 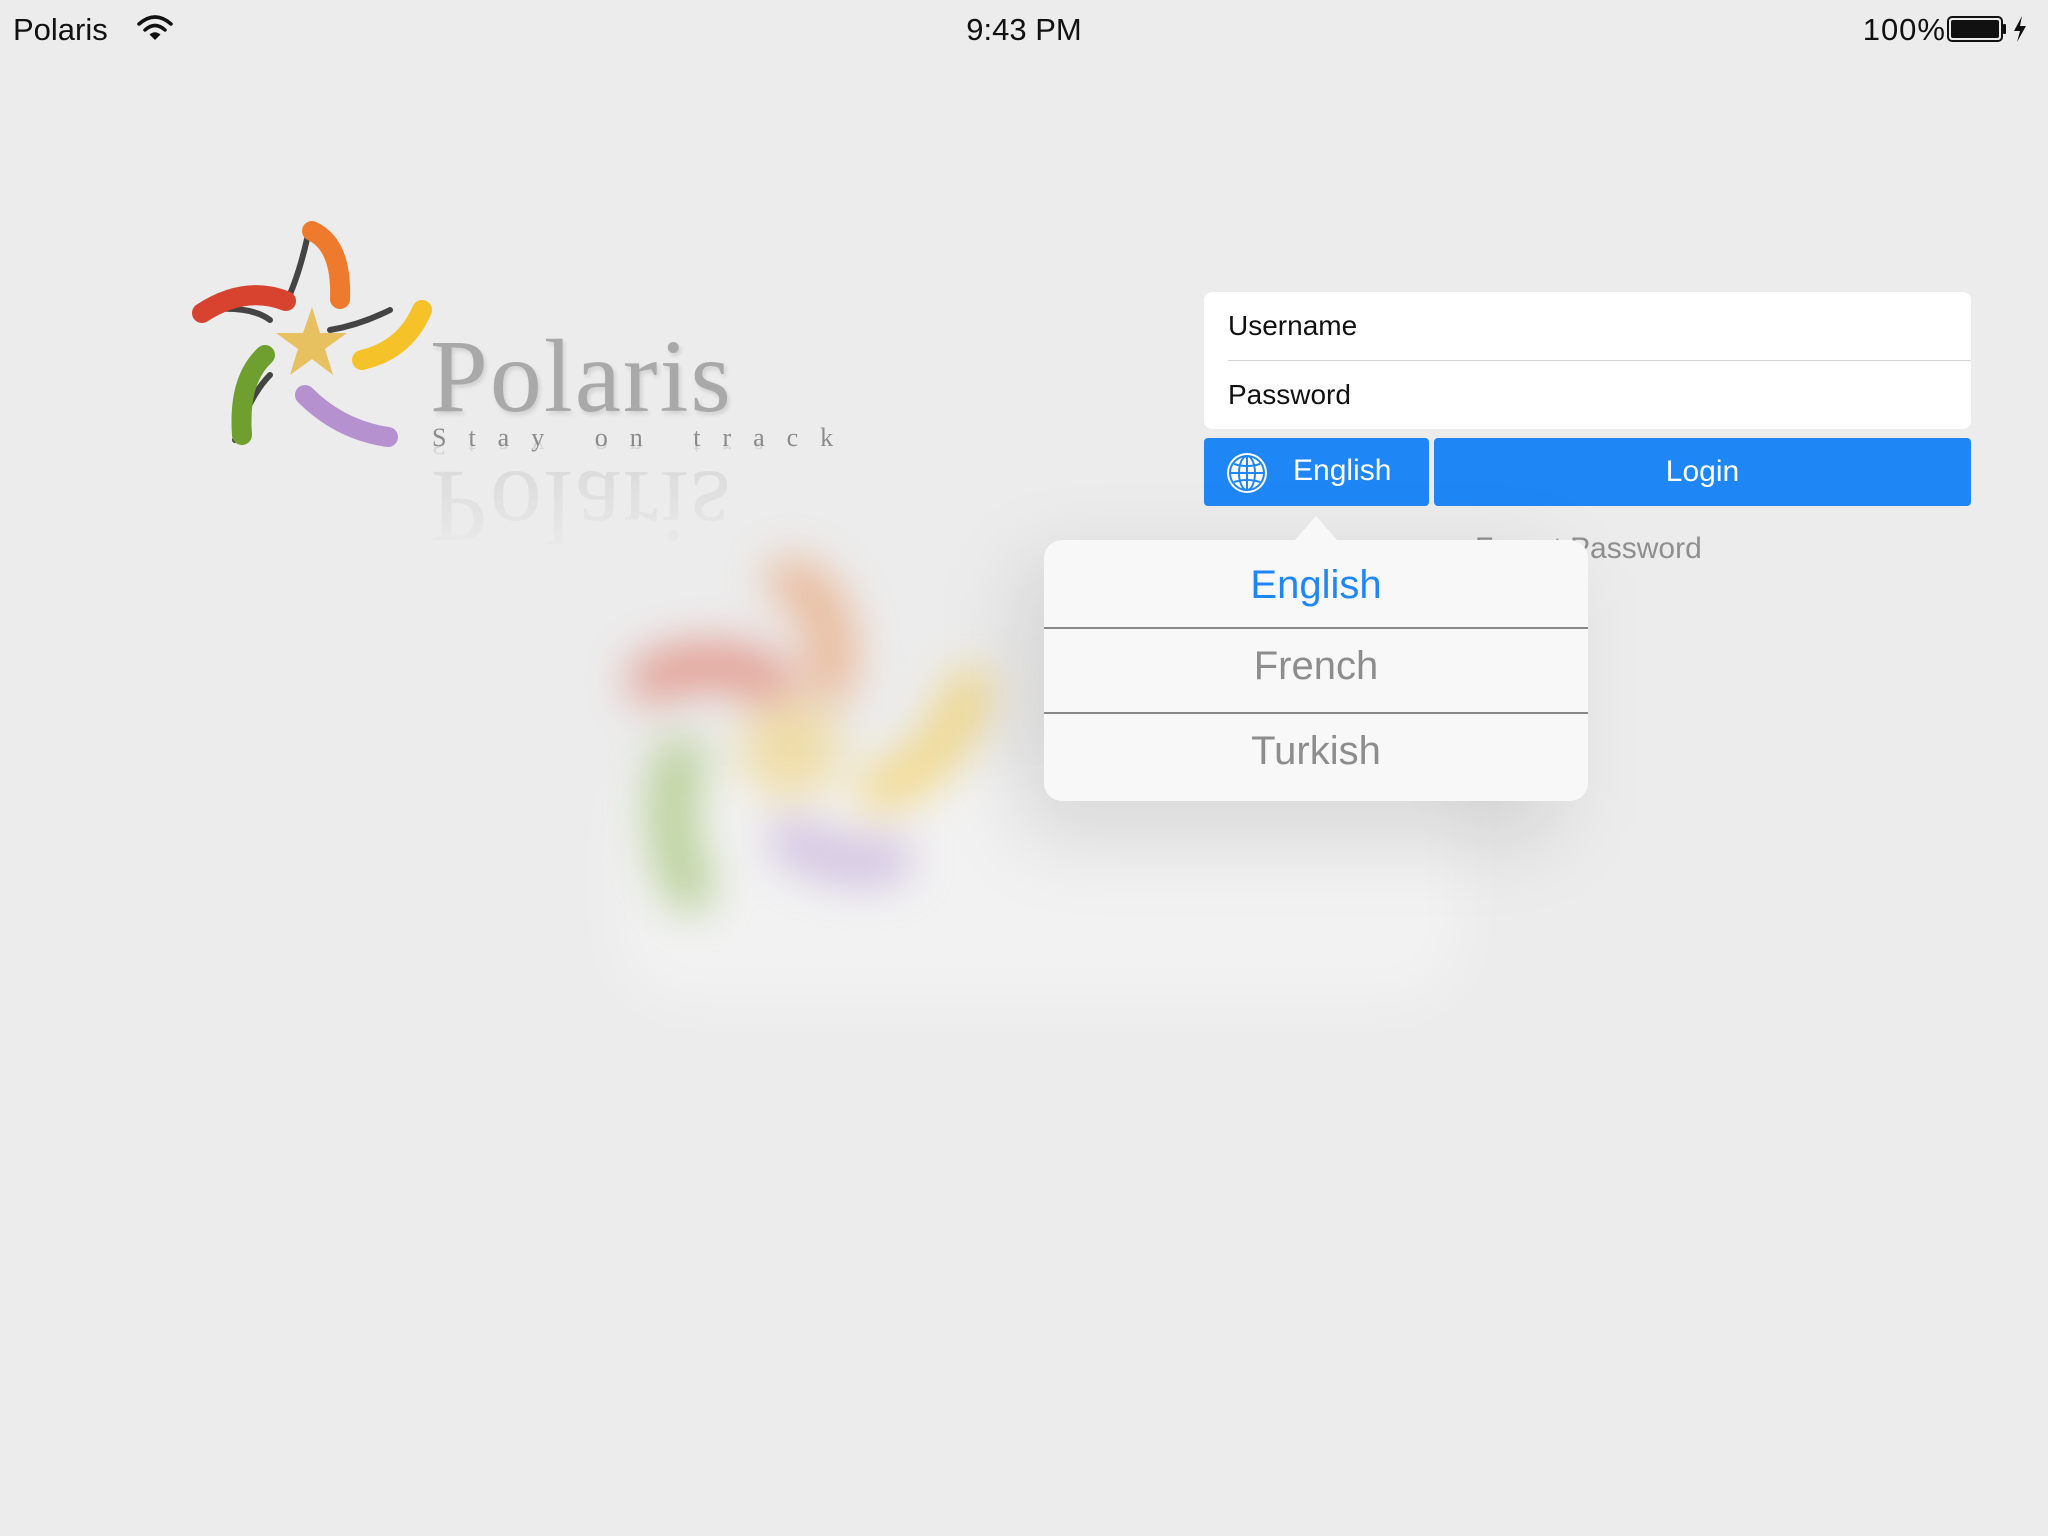 I want to click on language-option-french: French, so click(x=1316, y=666).